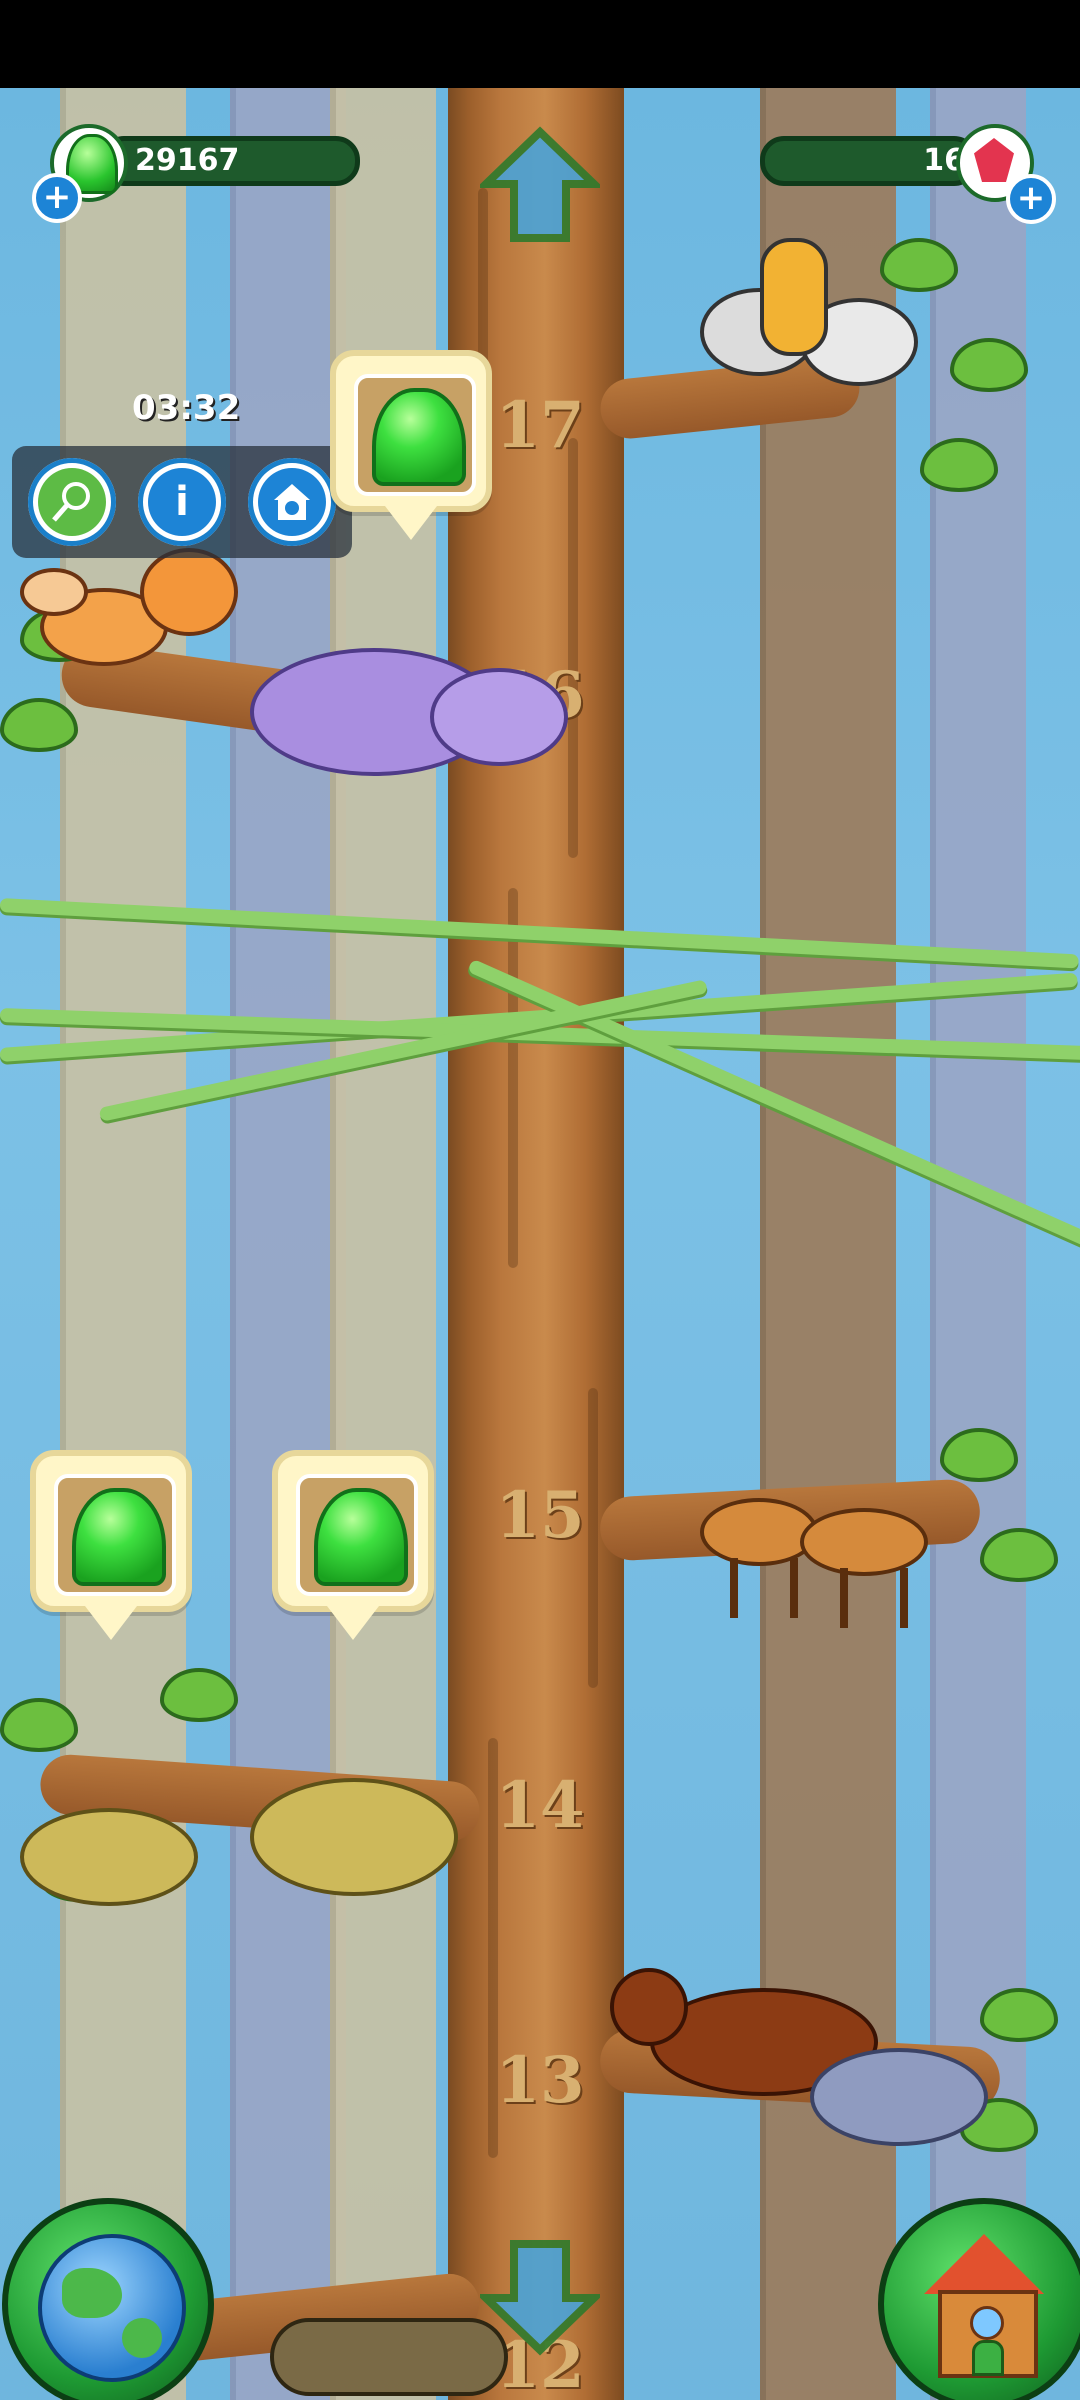 Image resolution: width=1080 pixels, height=2400 pixels. What do you see at coordinates (389, 2357) in the screenshot?
I see `snake` at bounding box center [389, 2357].